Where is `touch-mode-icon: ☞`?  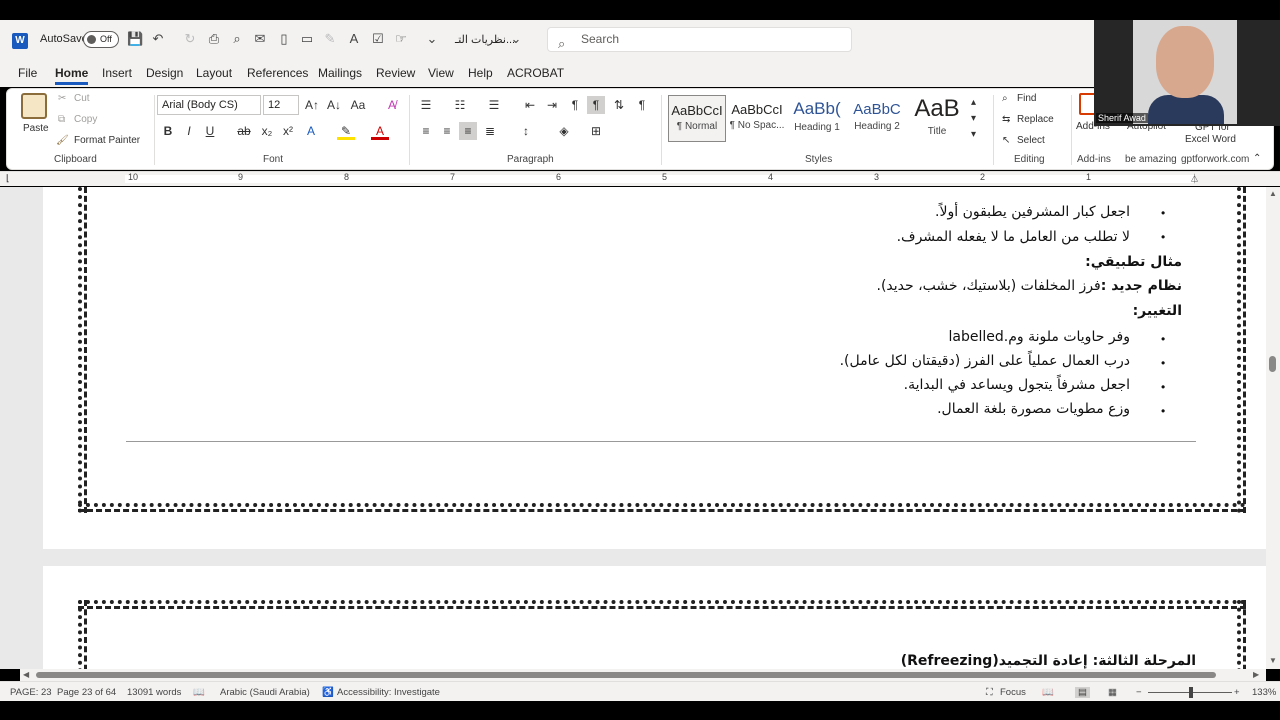
touch-mode-icon: ☞ is located at coordinates (401, 39).